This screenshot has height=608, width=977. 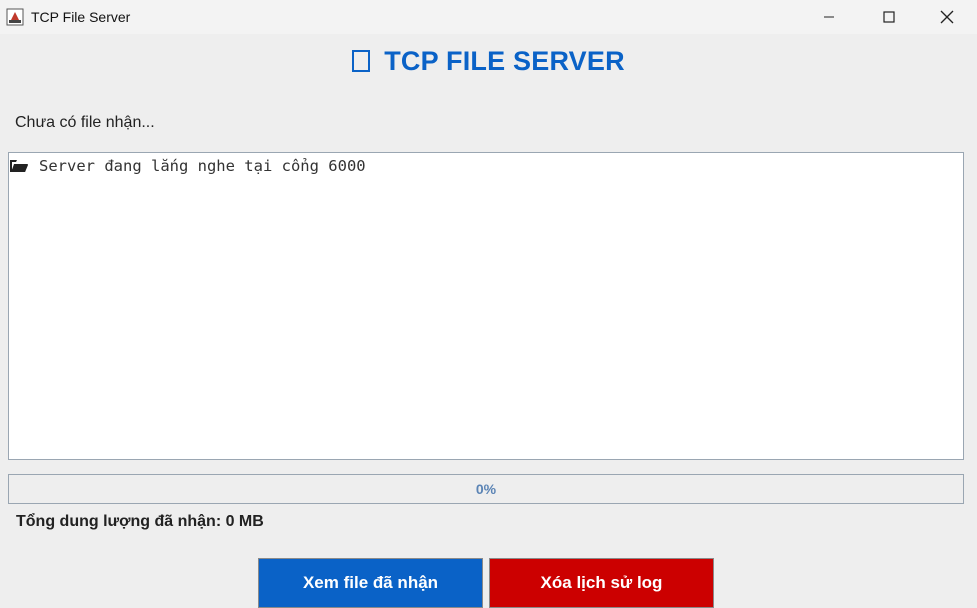 I want to click on progress-label: 0%, so click(x=486, y=489).